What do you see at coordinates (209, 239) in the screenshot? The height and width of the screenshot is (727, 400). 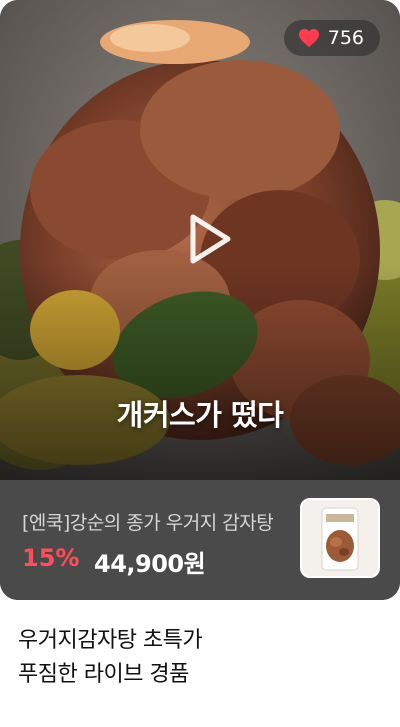 I see `play-icon` at bounding box center [209, 239].